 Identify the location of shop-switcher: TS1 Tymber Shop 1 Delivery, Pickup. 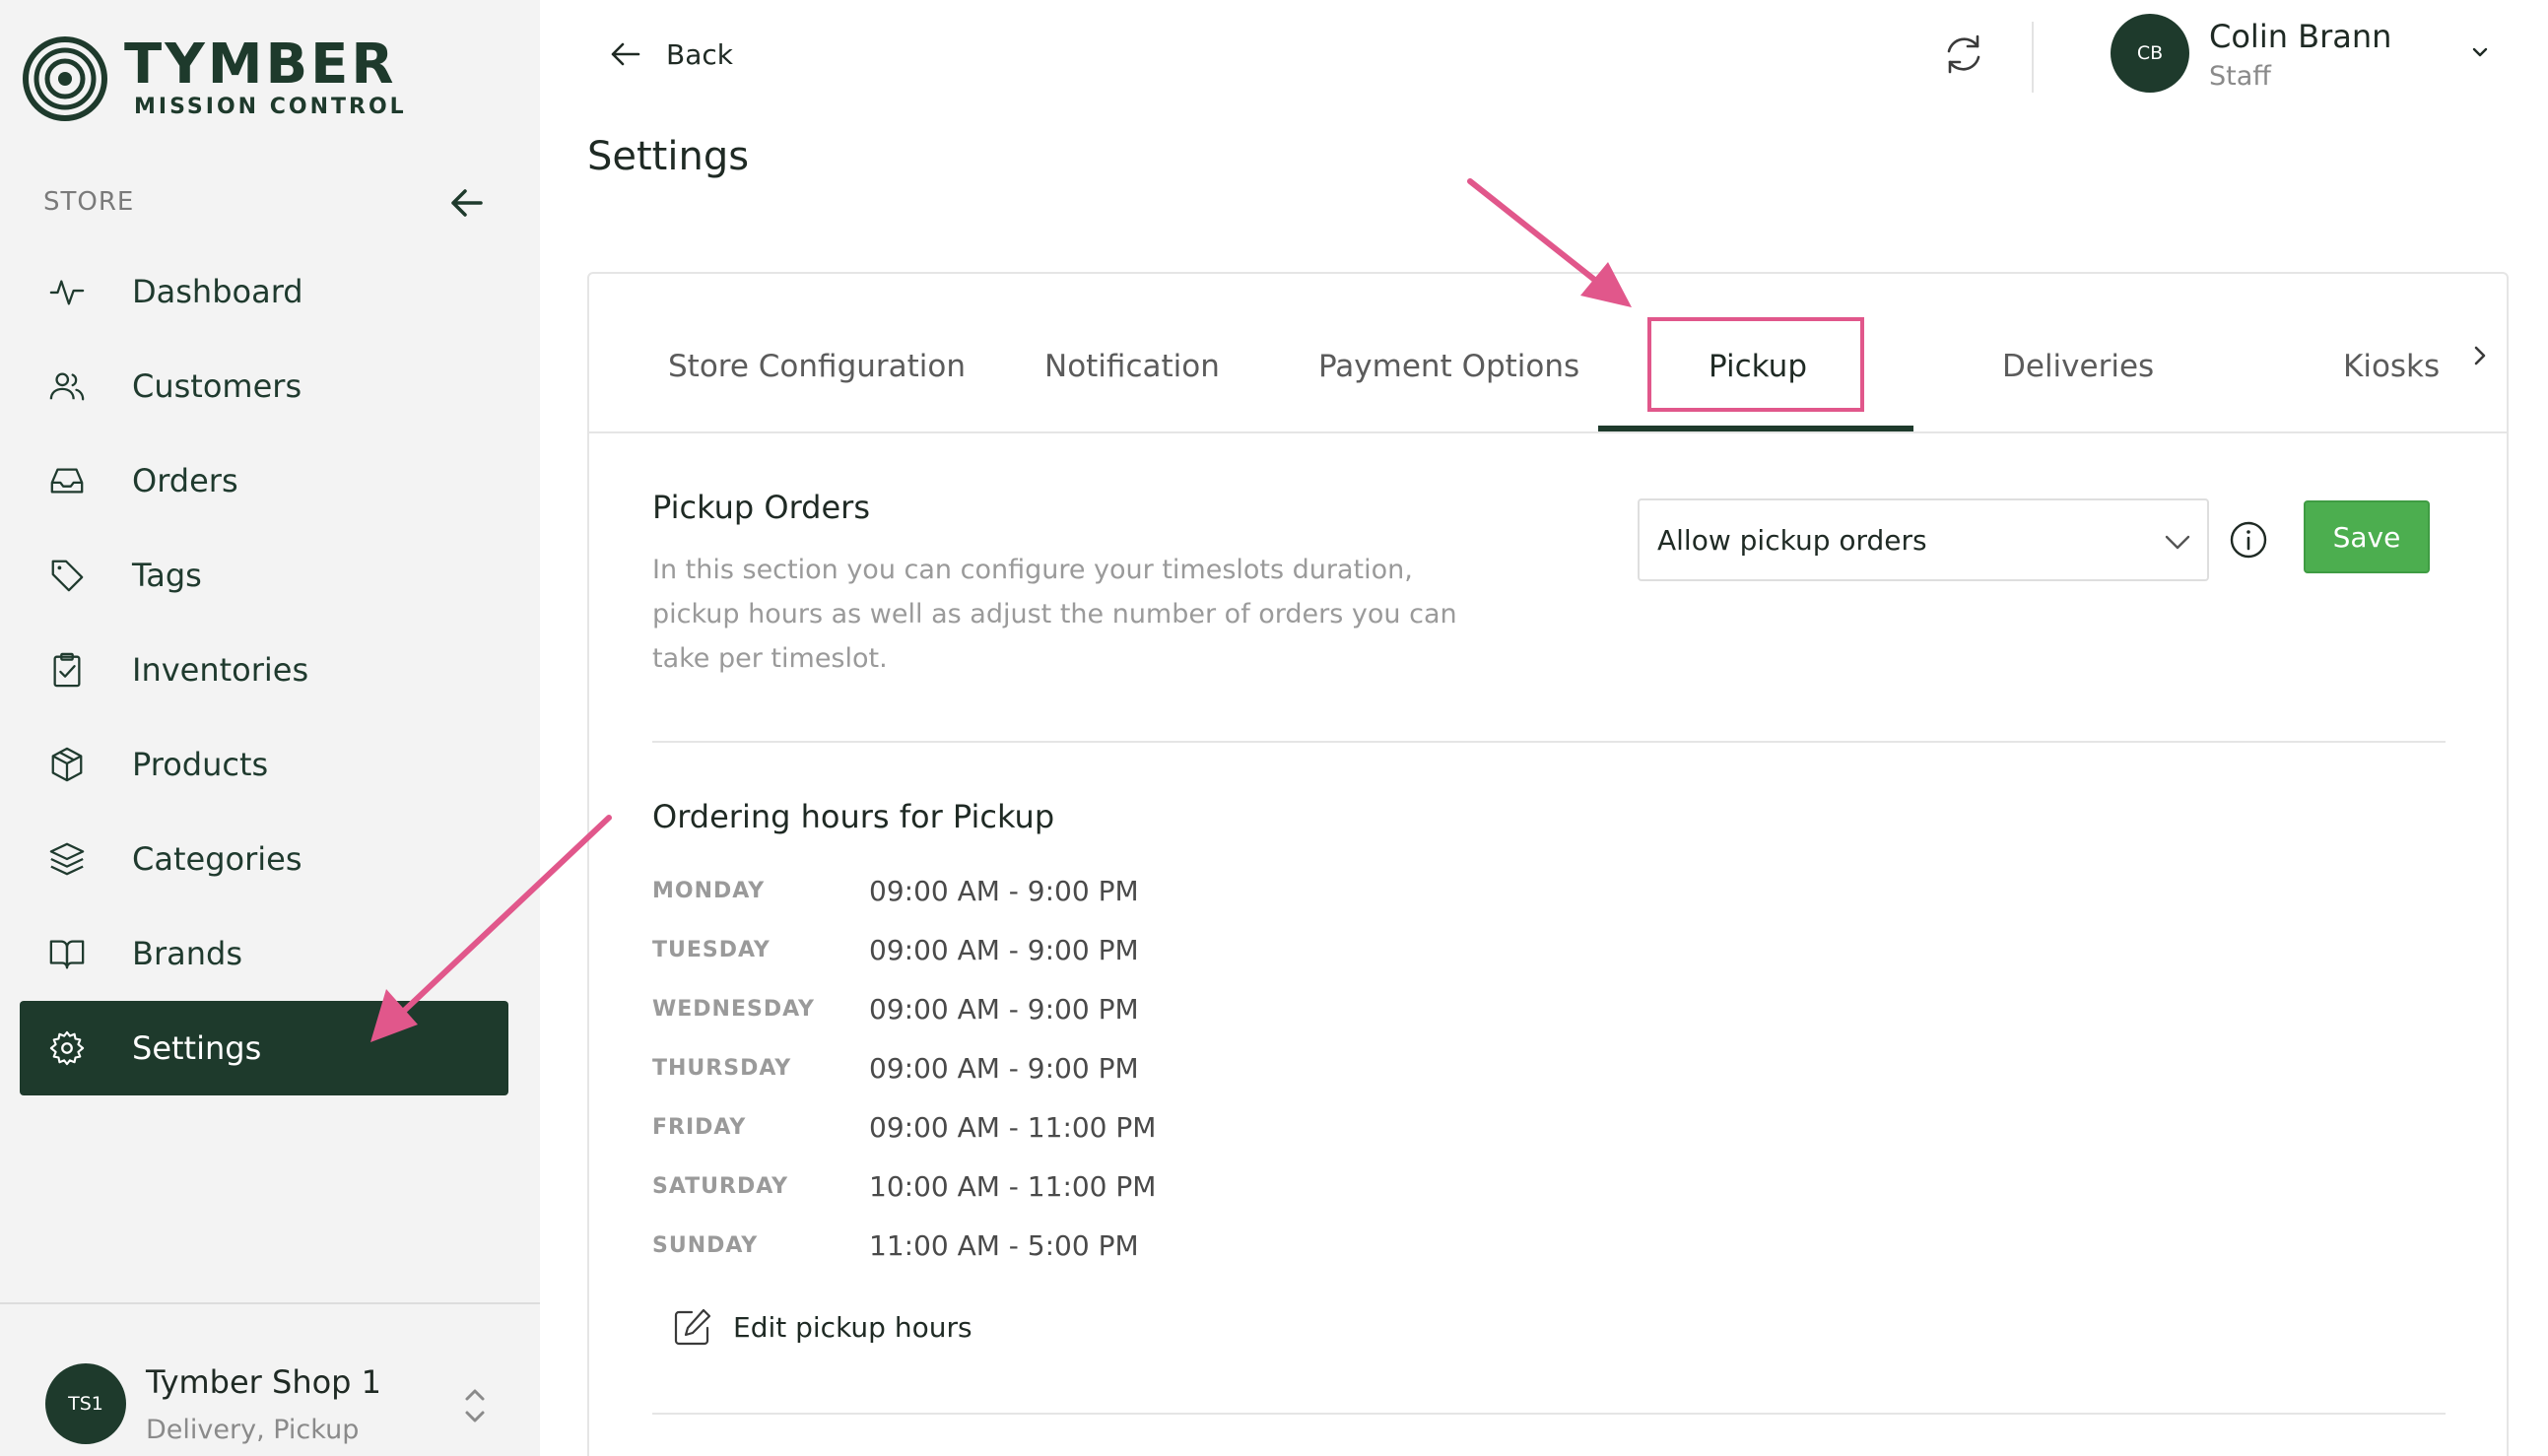
(272, 1405).